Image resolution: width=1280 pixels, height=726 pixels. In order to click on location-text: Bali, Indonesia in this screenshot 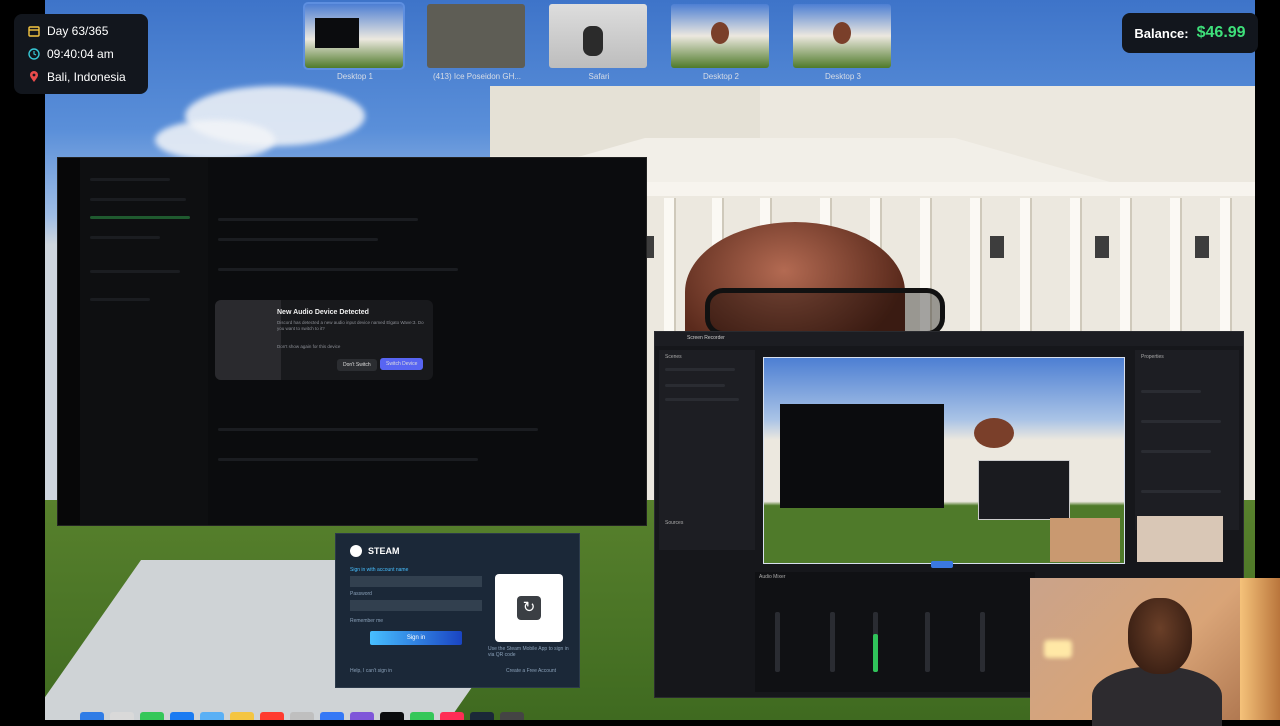, I will do `click(86, 77)`.